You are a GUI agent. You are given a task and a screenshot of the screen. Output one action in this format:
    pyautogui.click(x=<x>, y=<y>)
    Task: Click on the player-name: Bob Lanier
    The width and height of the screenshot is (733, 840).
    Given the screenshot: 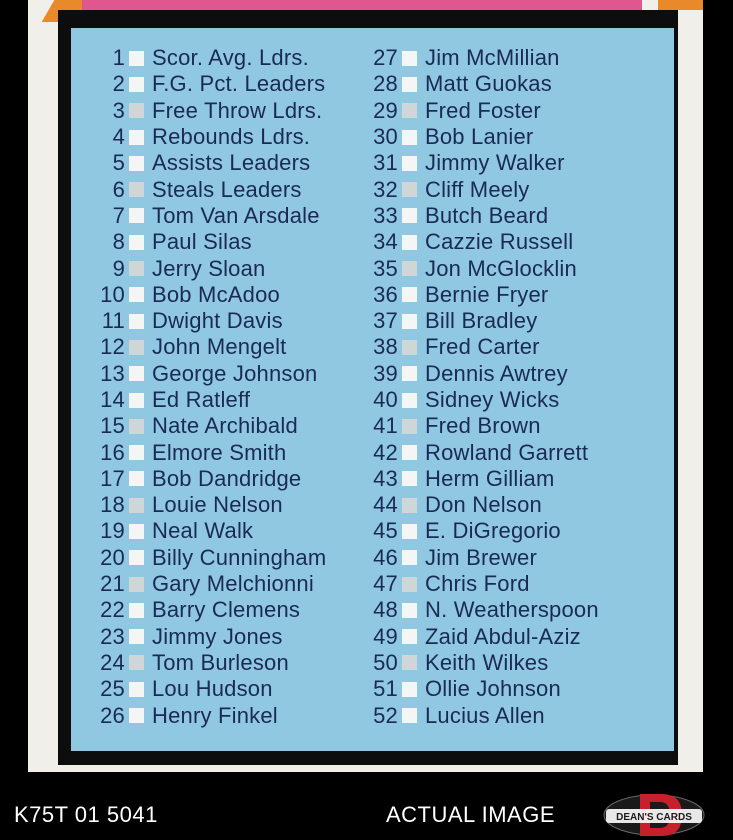 What is the action you would take?
    pyautogui.click(x=479, y=137)
    